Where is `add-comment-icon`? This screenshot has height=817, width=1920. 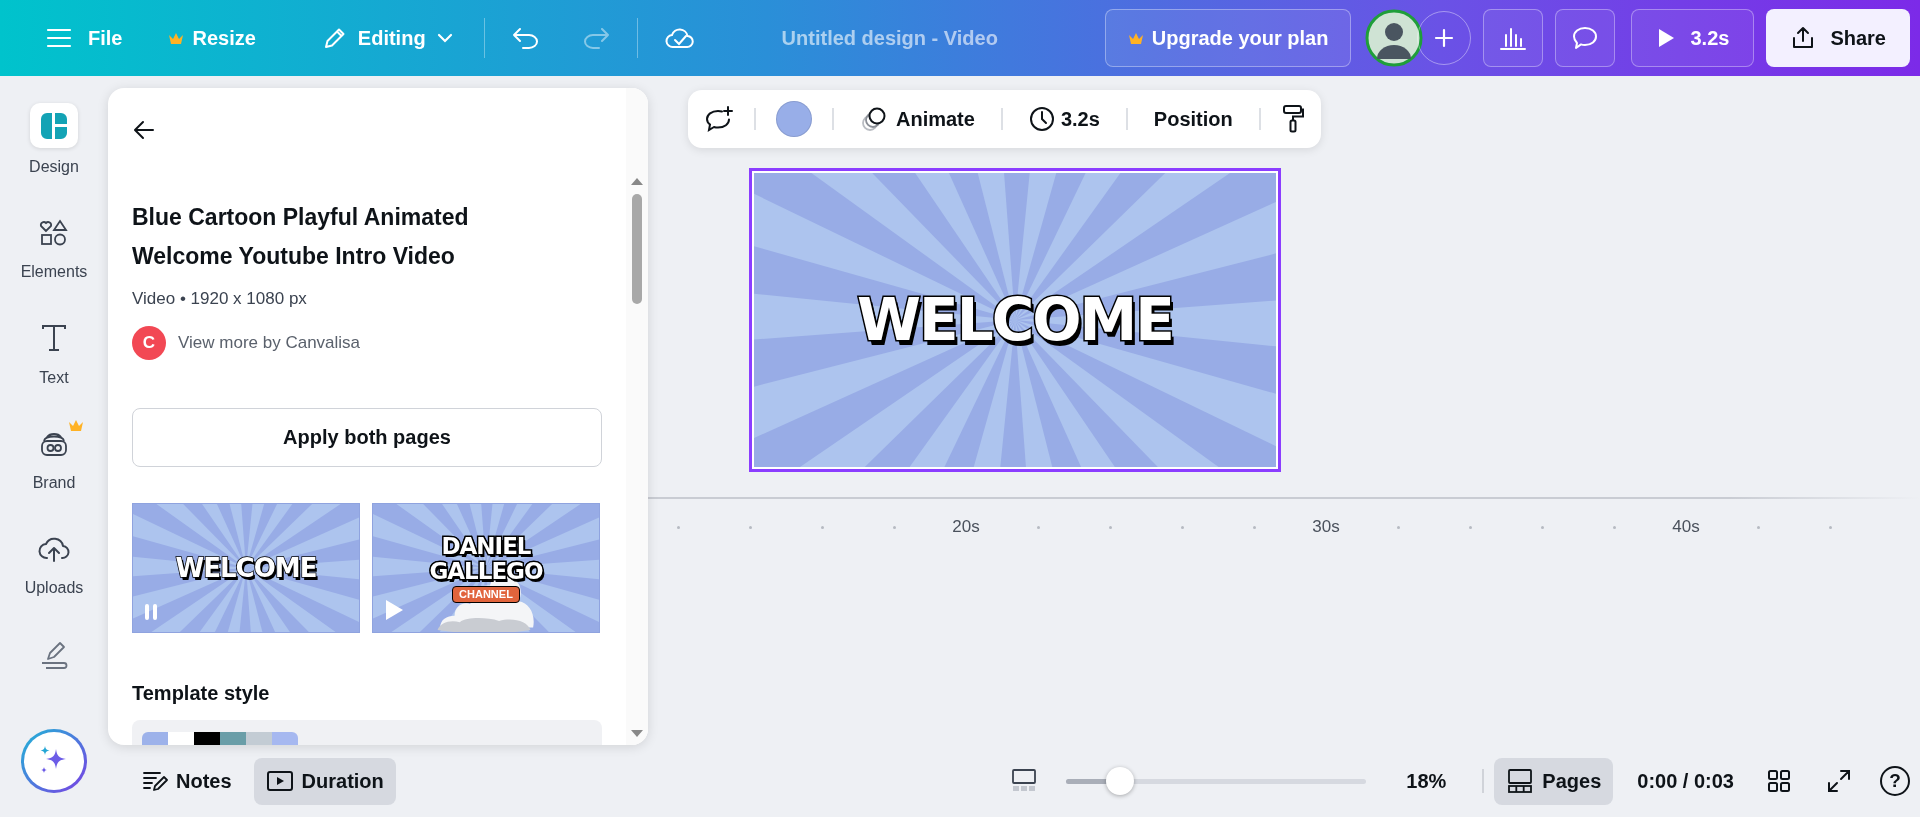 add-comment-icon is located at coordinates (719, 119).